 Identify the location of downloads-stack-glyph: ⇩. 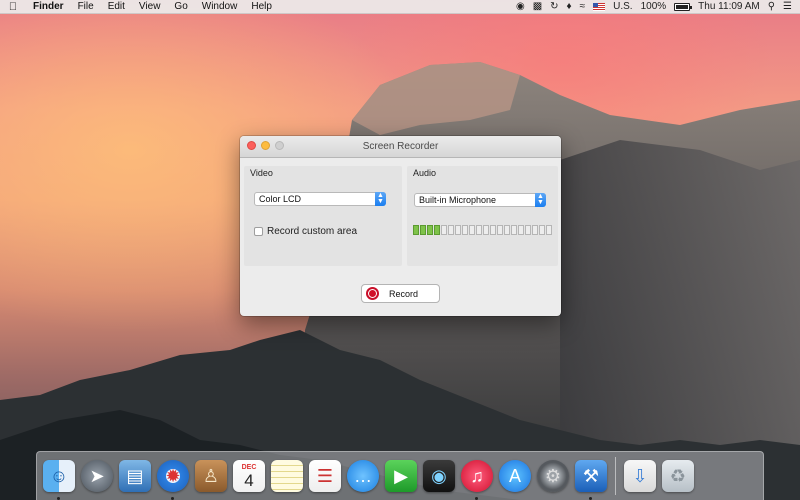
(640, 476).